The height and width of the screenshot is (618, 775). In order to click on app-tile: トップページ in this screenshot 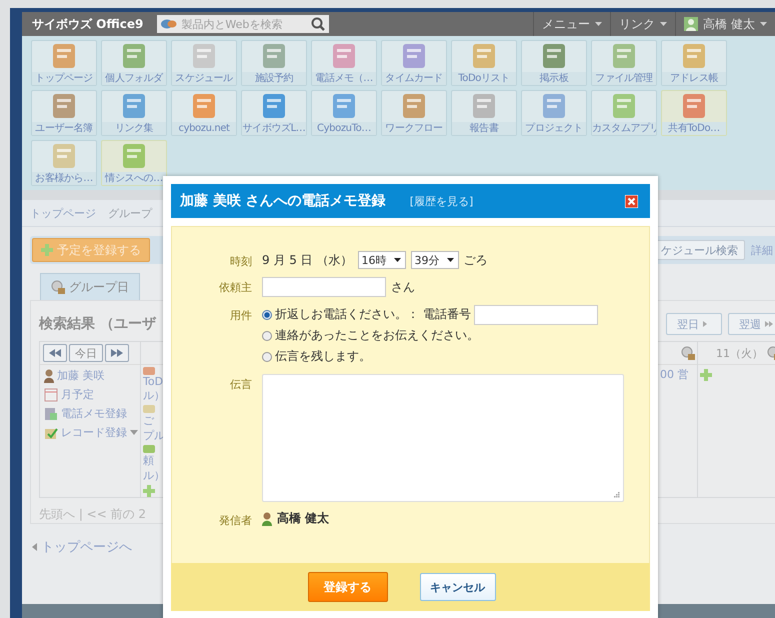, I will do `click(64, 63)`.